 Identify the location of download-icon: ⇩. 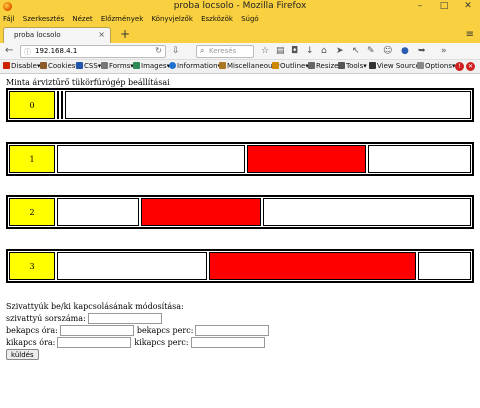
(176, 51).